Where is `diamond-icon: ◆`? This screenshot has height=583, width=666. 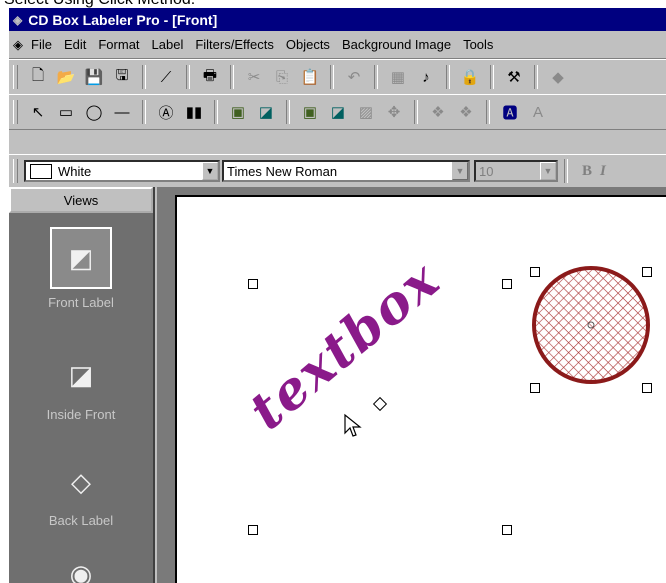
diamond-icon: ◆ is located at coordinates (558, 77).